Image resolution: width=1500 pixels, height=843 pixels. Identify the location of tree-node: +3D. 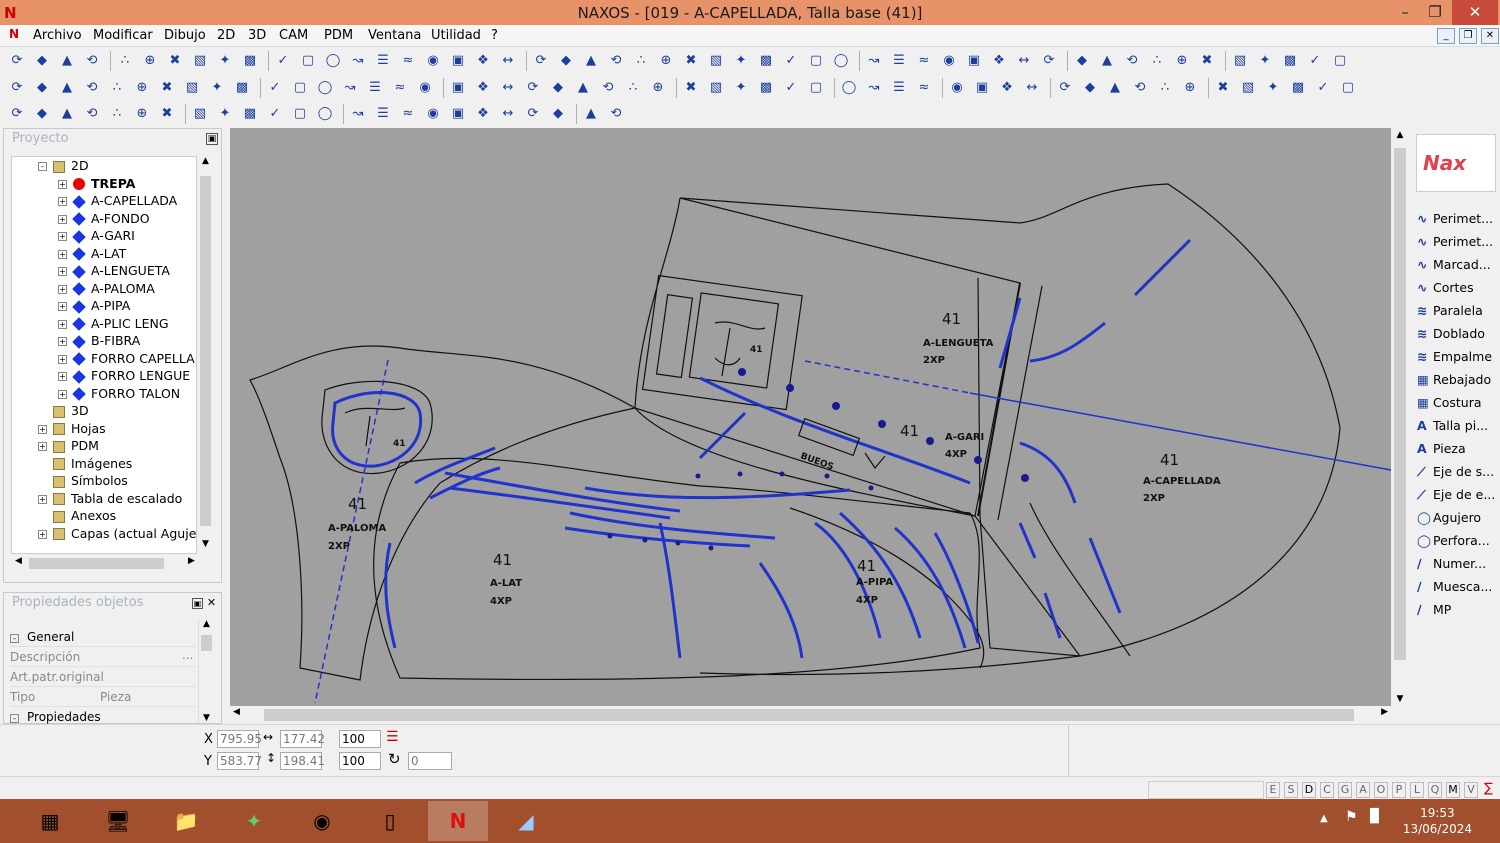
(63, 410).